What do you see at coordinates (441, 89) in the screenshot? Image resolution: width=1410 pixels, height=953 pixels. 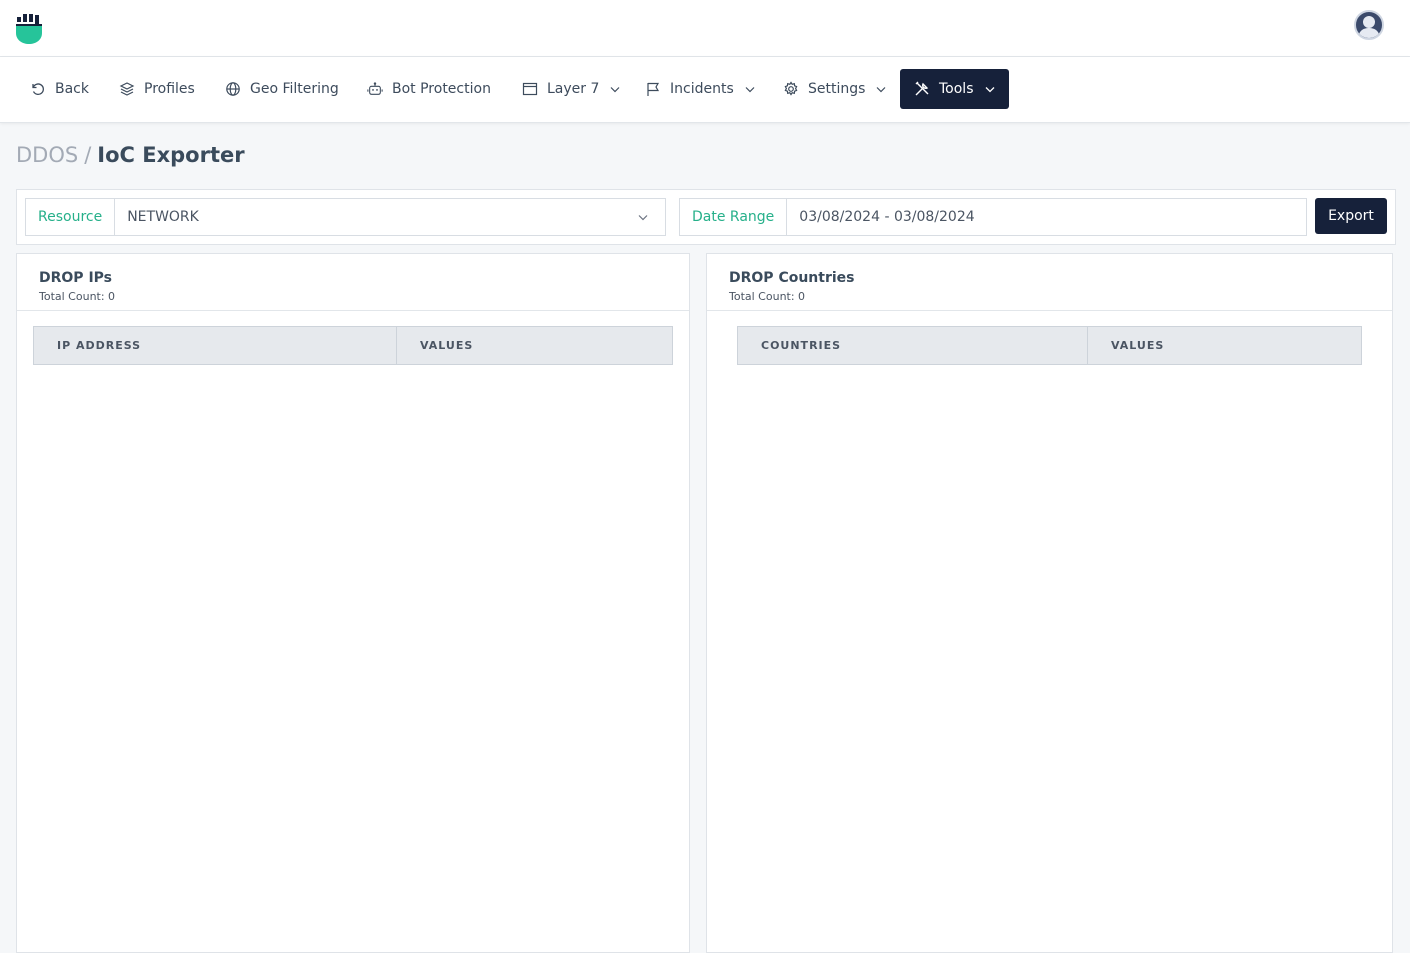 I see `nav-bot-protection-label: Bot Protection` at bounding box center [441, 89].